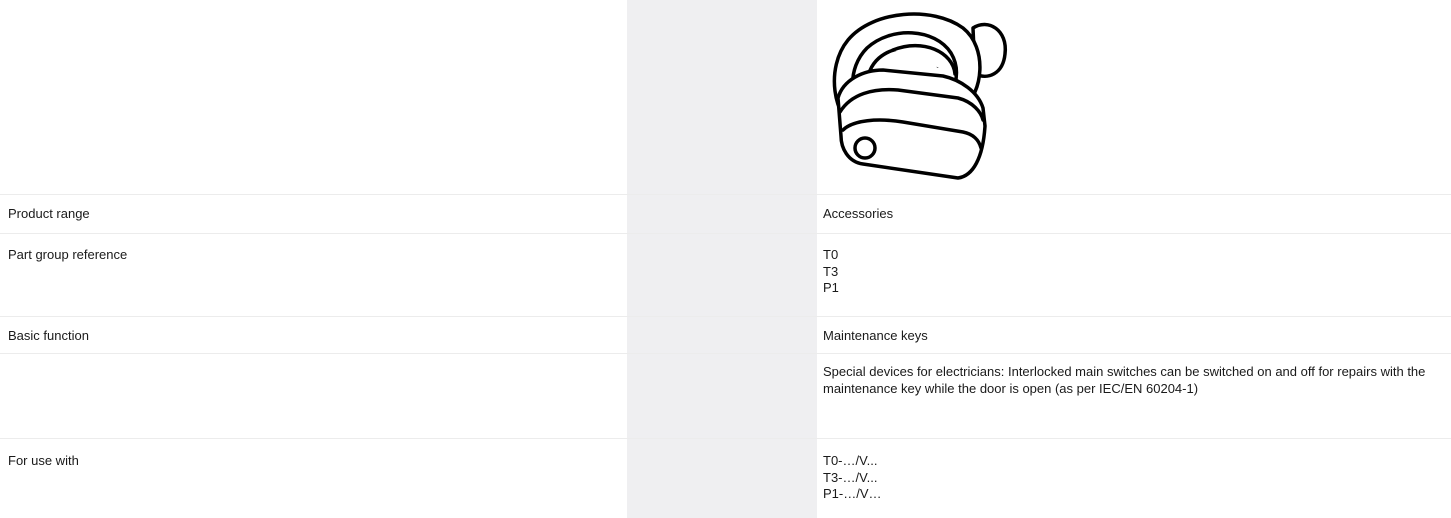  Describe the element at coordinates (831, 287) in the screenshot. I see `spec-value-line: P1` at that location.